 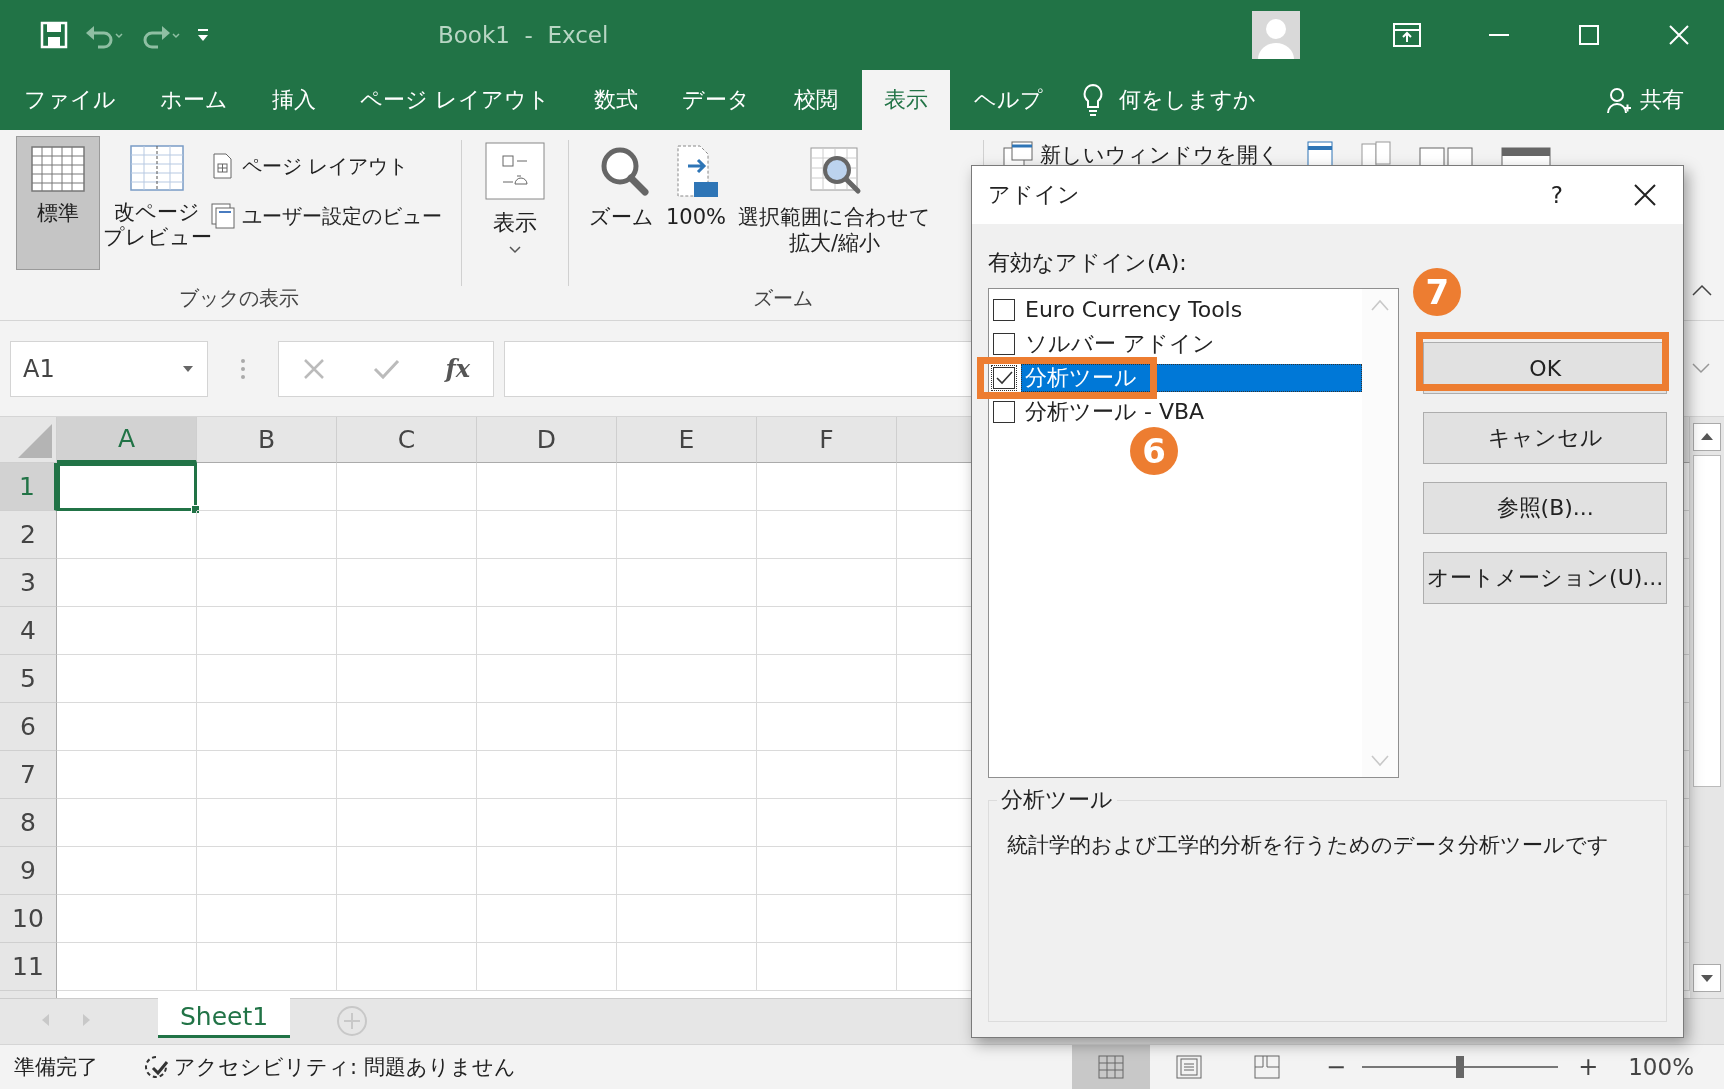 I want to click on show-button: 表示, so click(x=515, y=228).